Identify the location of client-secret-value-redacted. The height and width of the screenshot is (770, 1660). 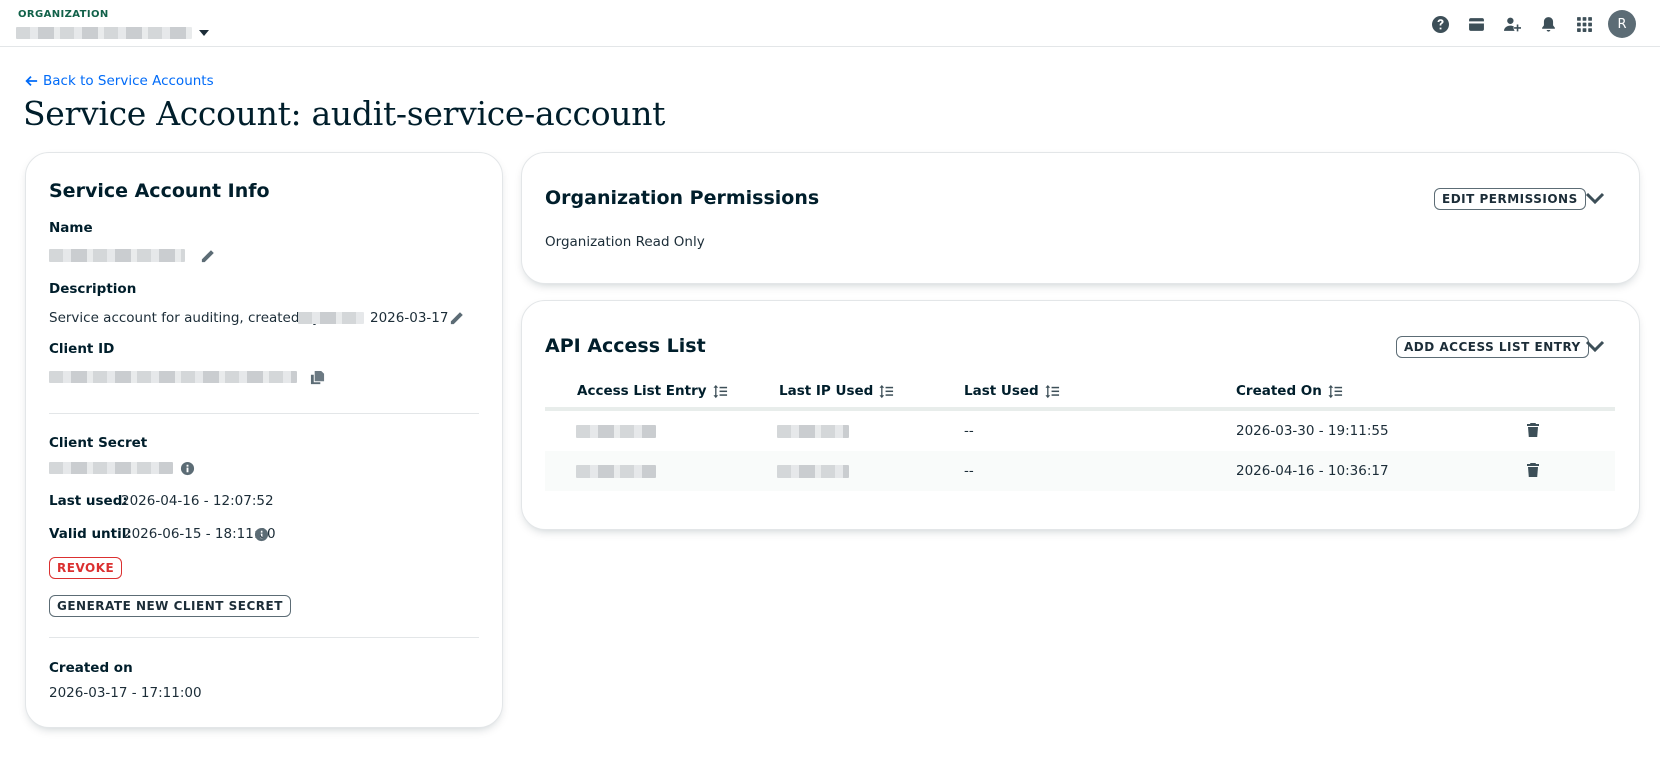
(111, 468).